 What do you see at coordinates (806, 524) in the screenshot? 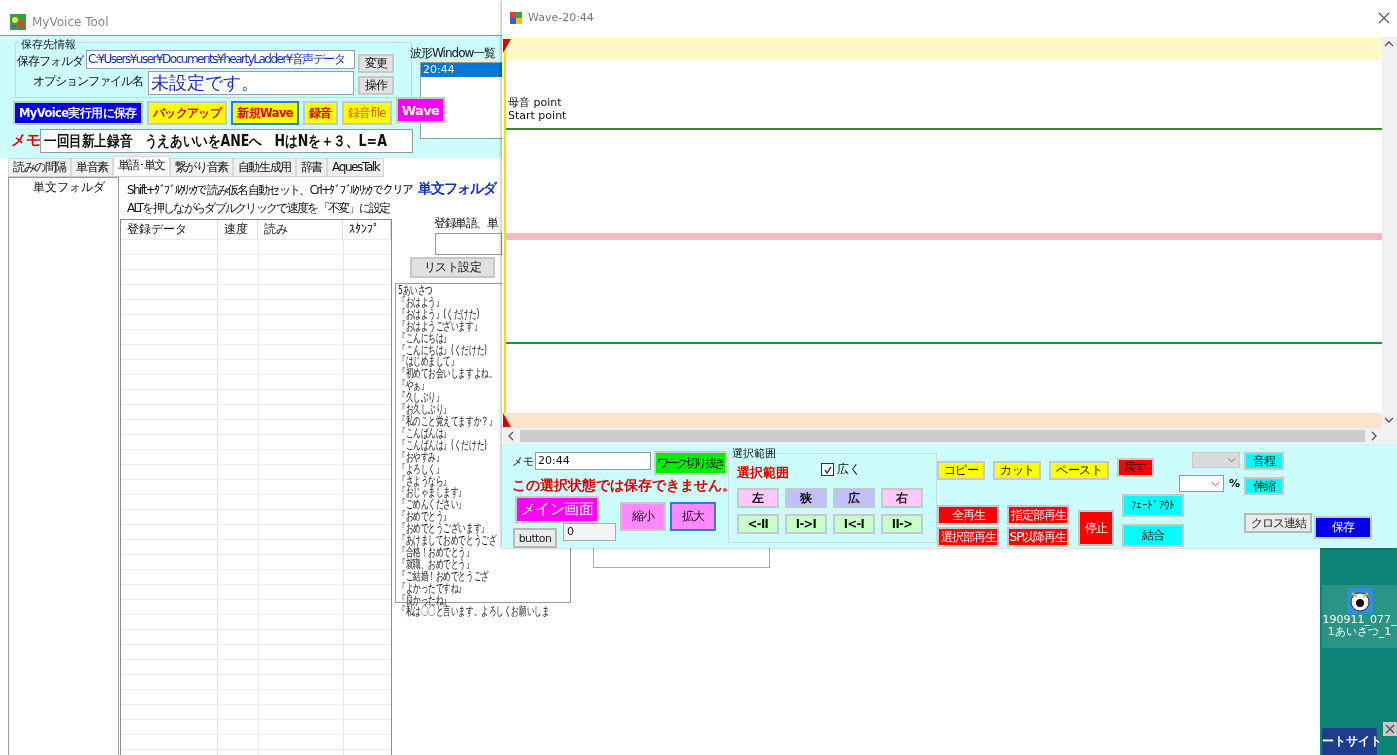
I see `range-button: I->I` at bounding box center [806, 524].